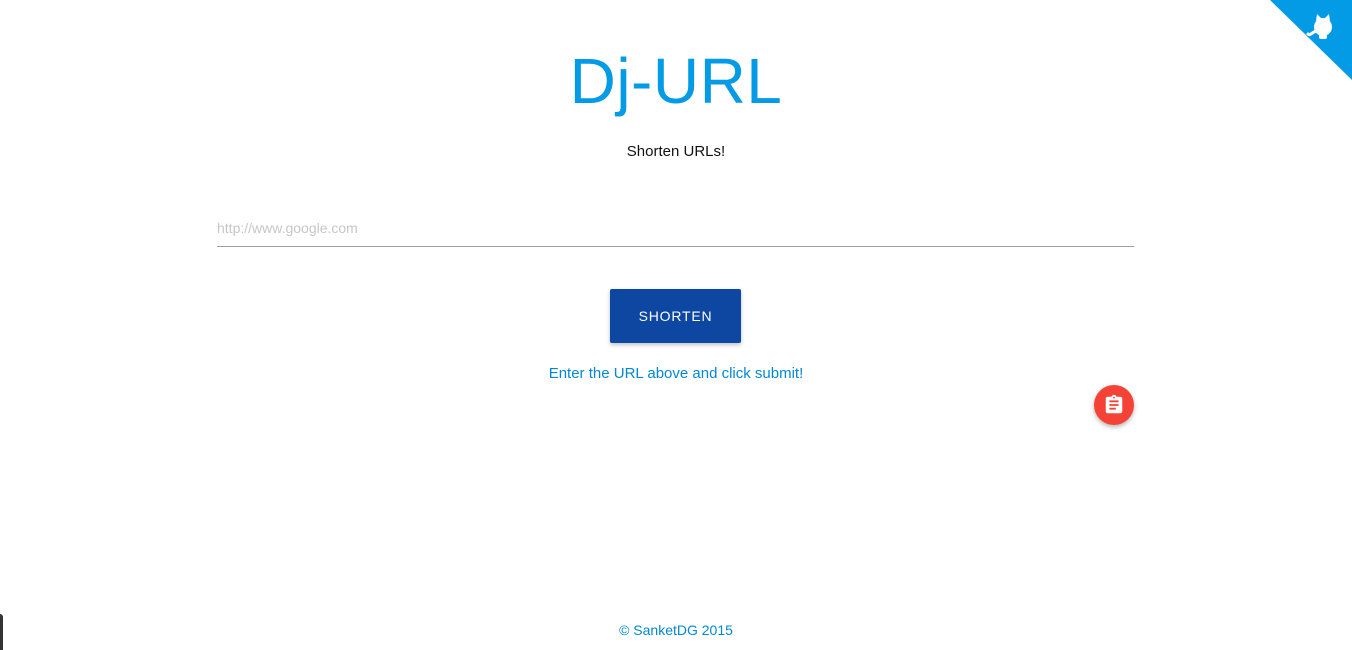 The width and height of the screenshot is (1352, 650). I want to click on result-message: Enter the URL above and click submit!, so click(676, 373).